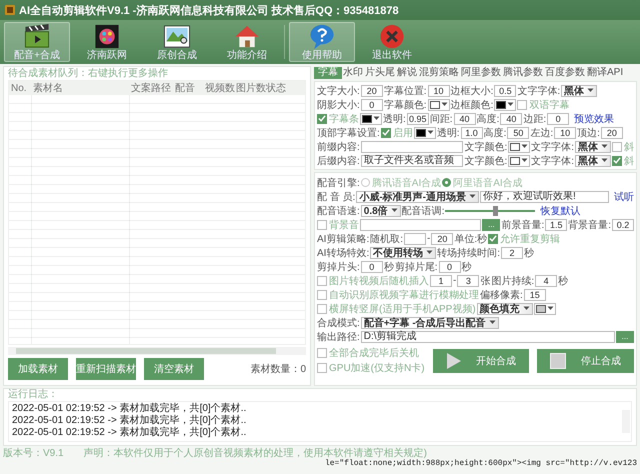  Describe the element at coordinates (80, 88) in the screenshot. I see `column-header: 素材名` at that location.